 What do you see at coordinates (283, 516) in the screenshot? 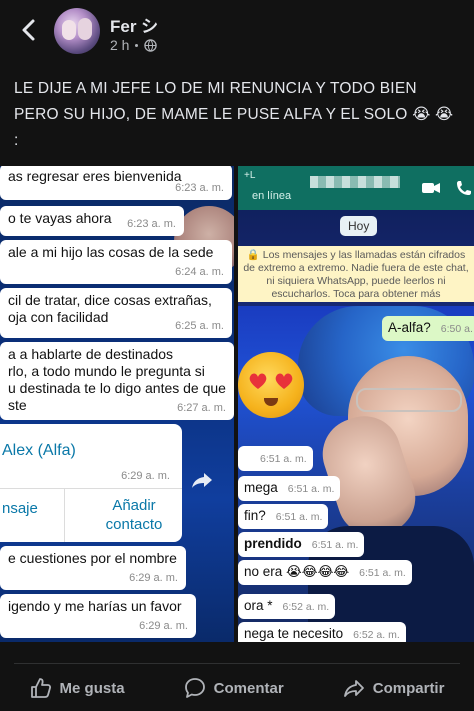
I see `chat-message: fin? 6:51 a. m.` at bounding box center [283, 516].